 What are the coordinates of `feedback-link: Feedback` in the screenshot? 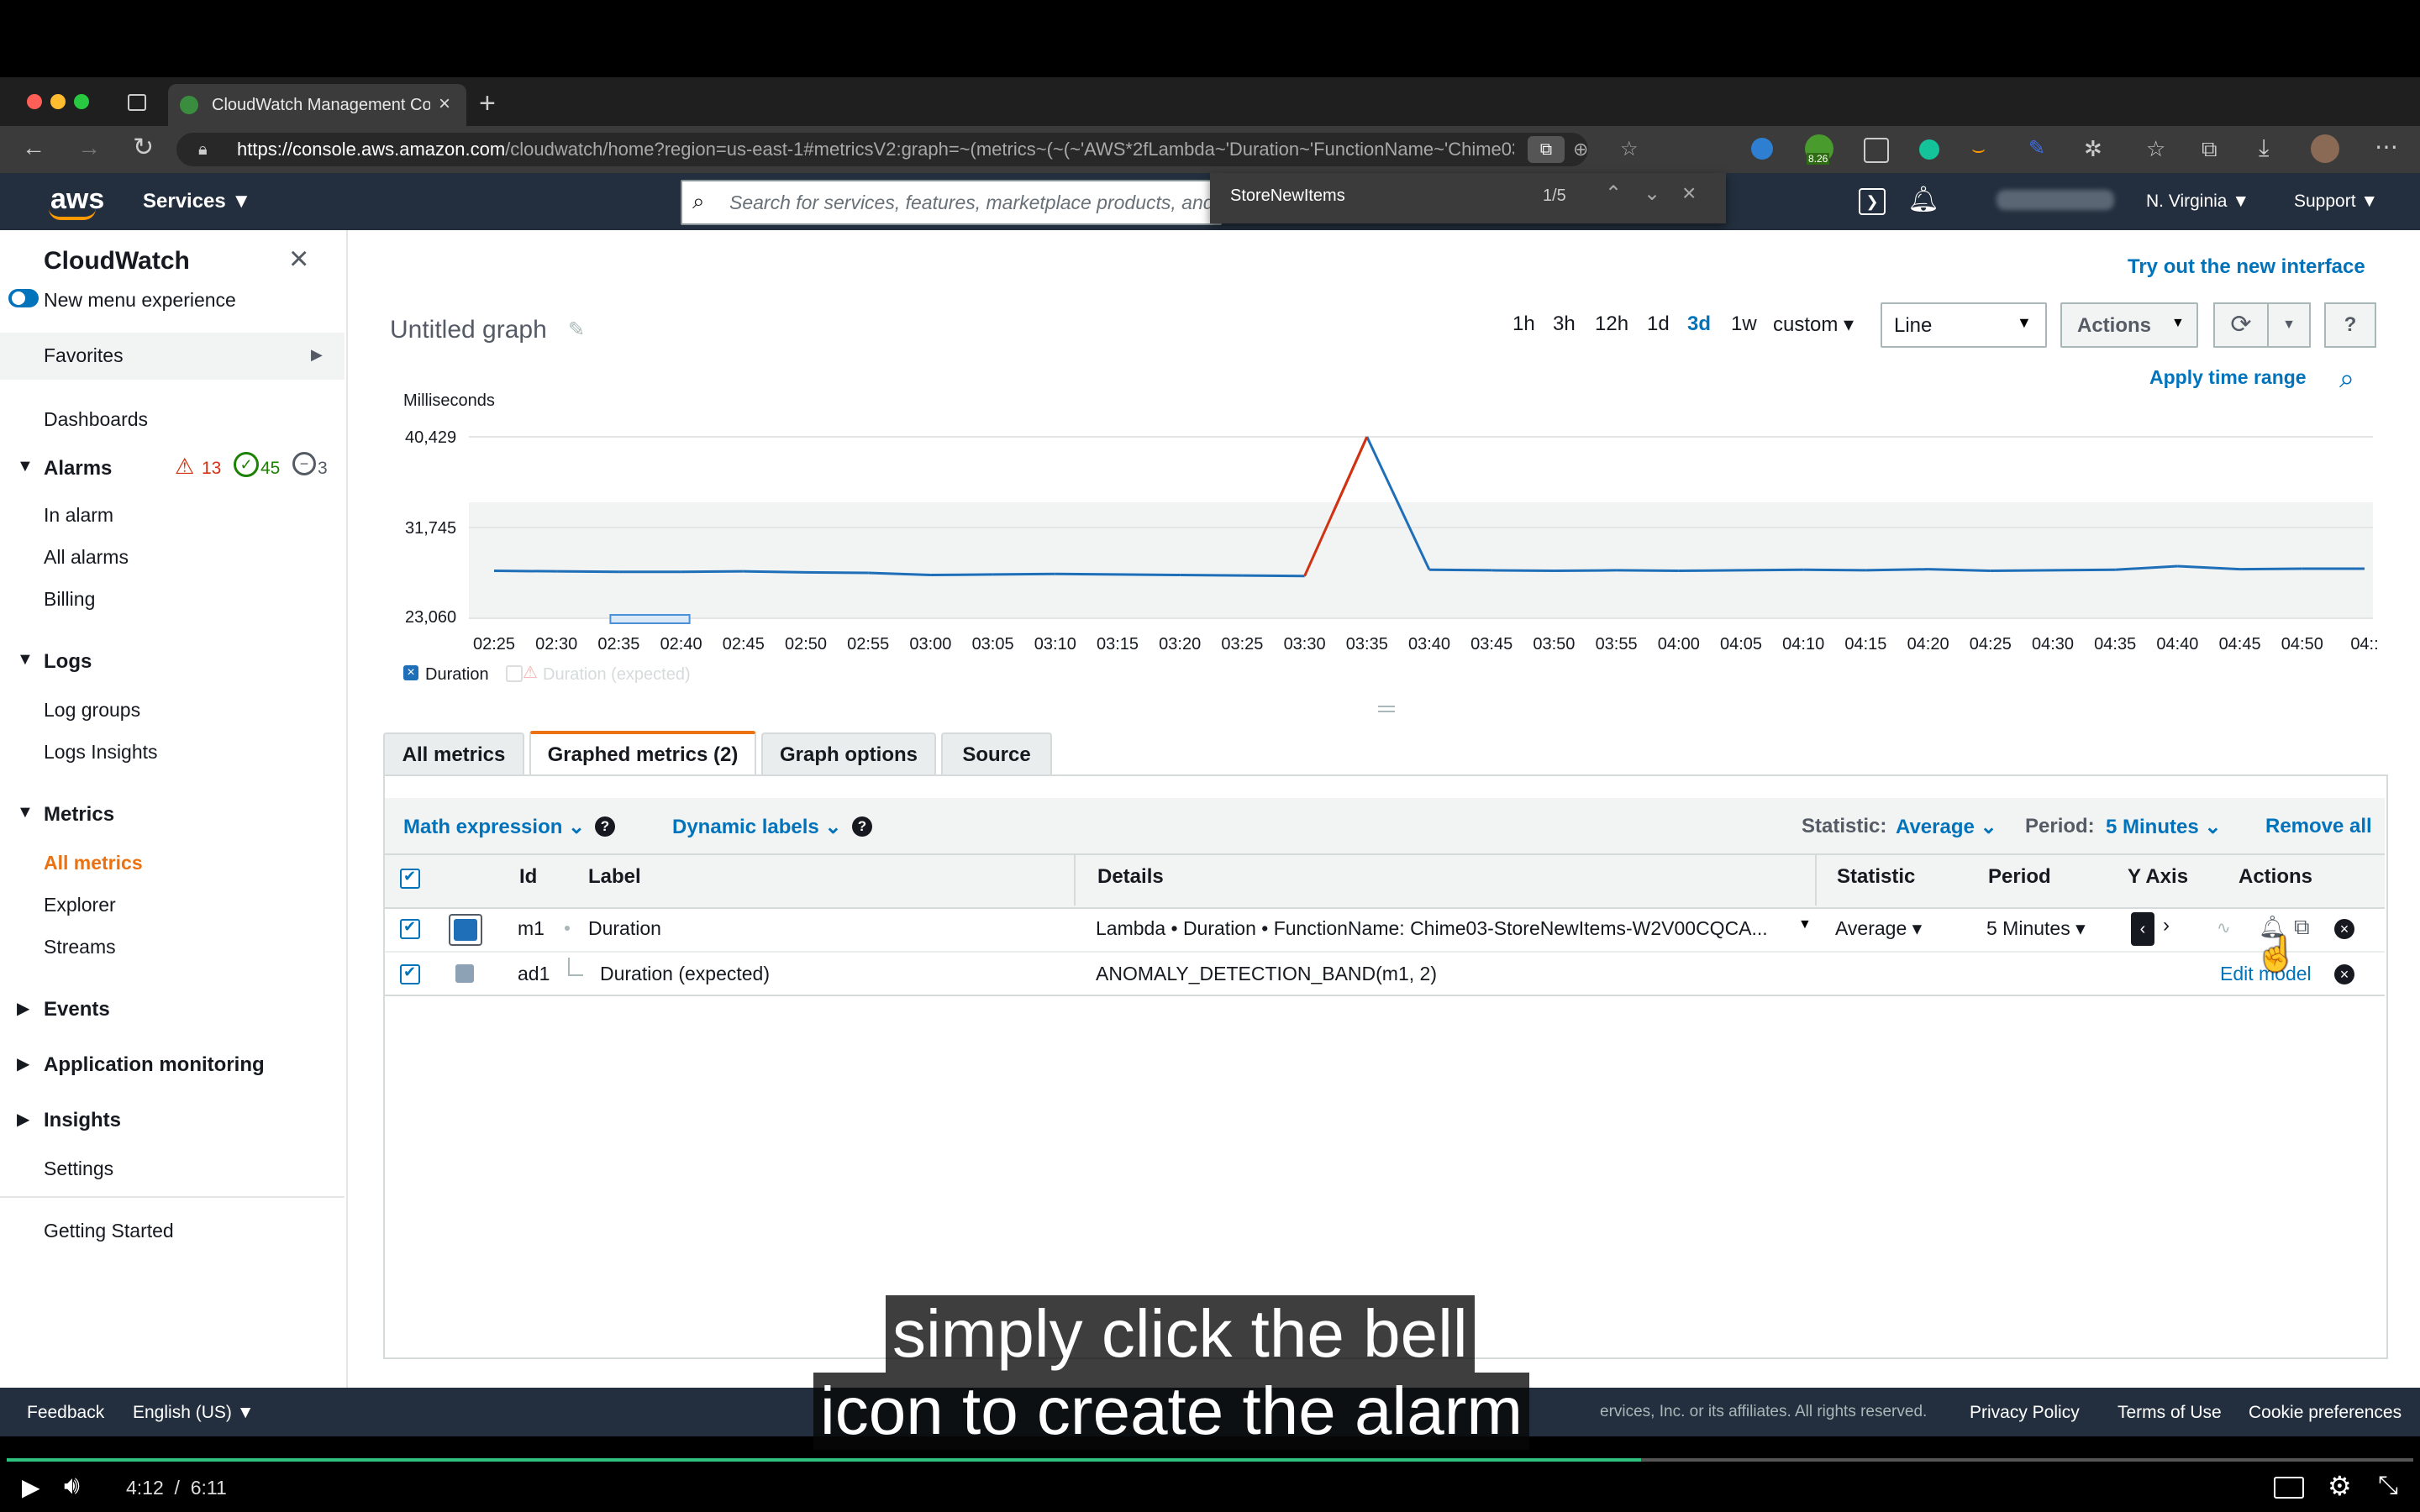 It's located at (65, 1413).